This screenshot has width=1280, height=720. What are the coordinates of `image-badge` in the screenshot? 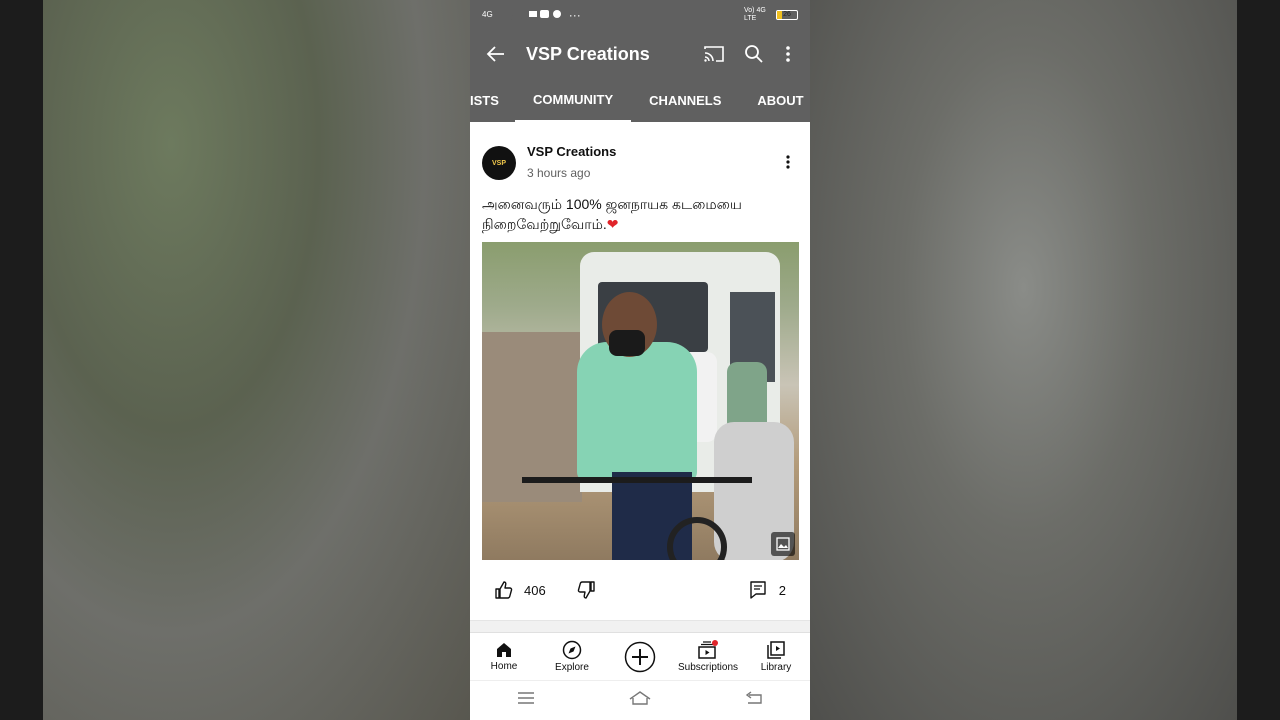 It's located at (783, 544).